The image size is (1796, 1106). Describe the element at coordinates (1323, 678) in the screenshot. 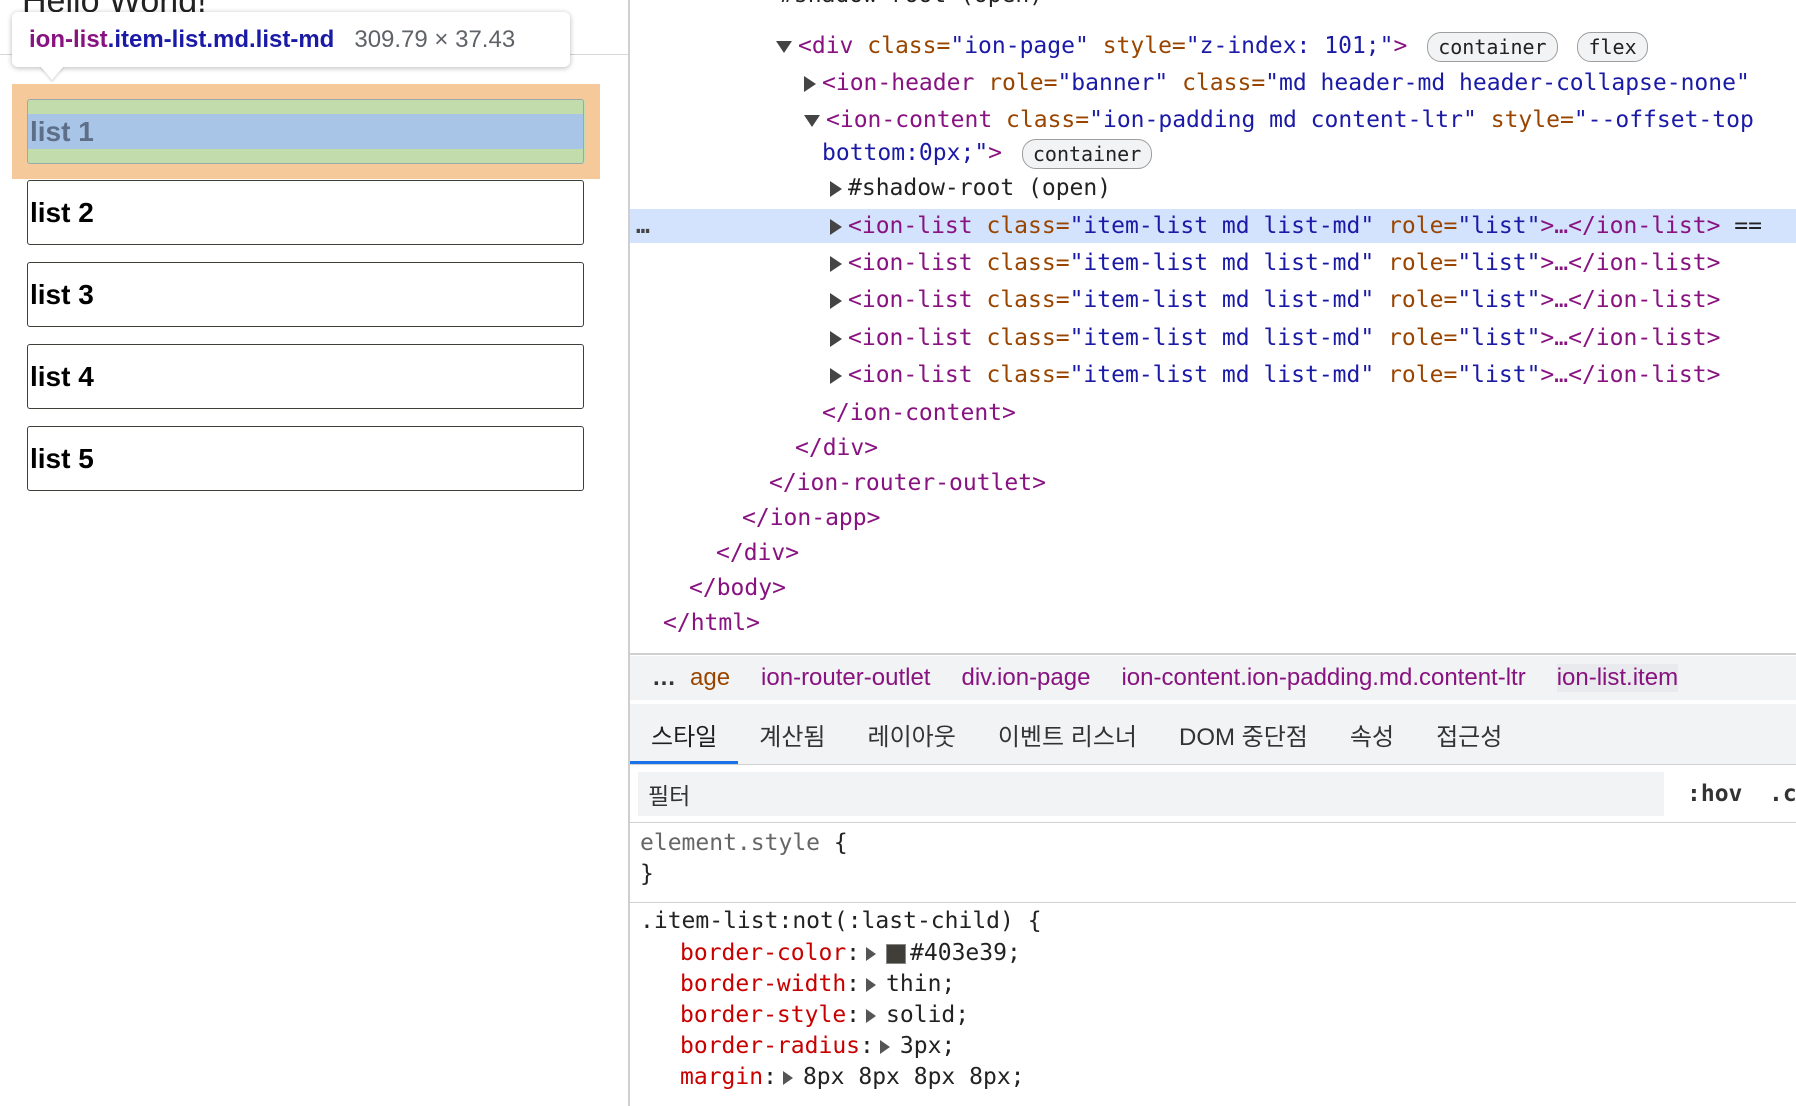

I see `breadcrumb-item: ion-content.ion-padding.md.content-ltr` at that location.